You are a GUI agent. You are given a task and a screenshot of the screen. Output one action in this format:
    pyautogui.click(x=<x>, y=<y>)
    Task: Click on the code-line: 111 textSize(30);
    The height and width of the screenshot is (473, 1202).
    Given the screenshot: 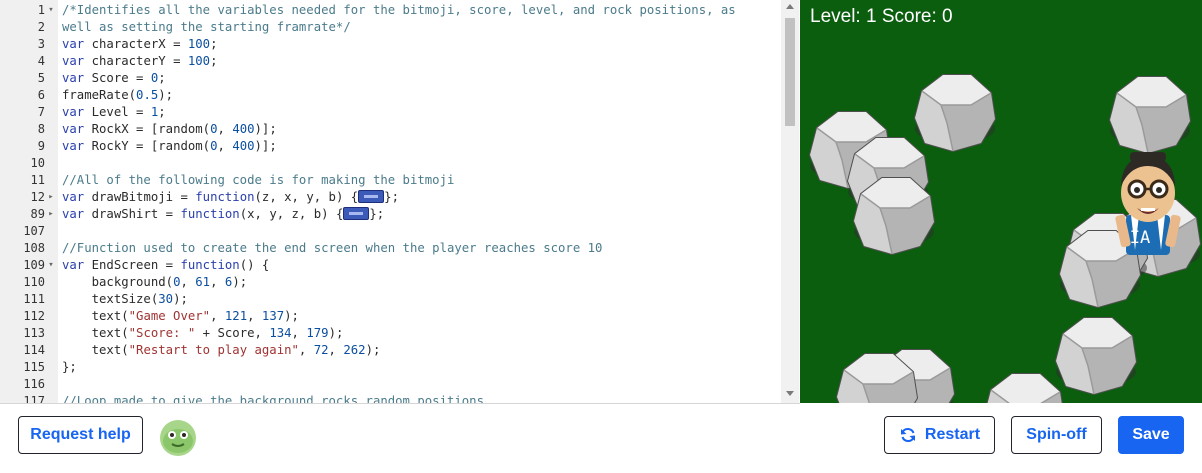 What is the action you would take?
    pyautogui.click(x=390, y=299)
    